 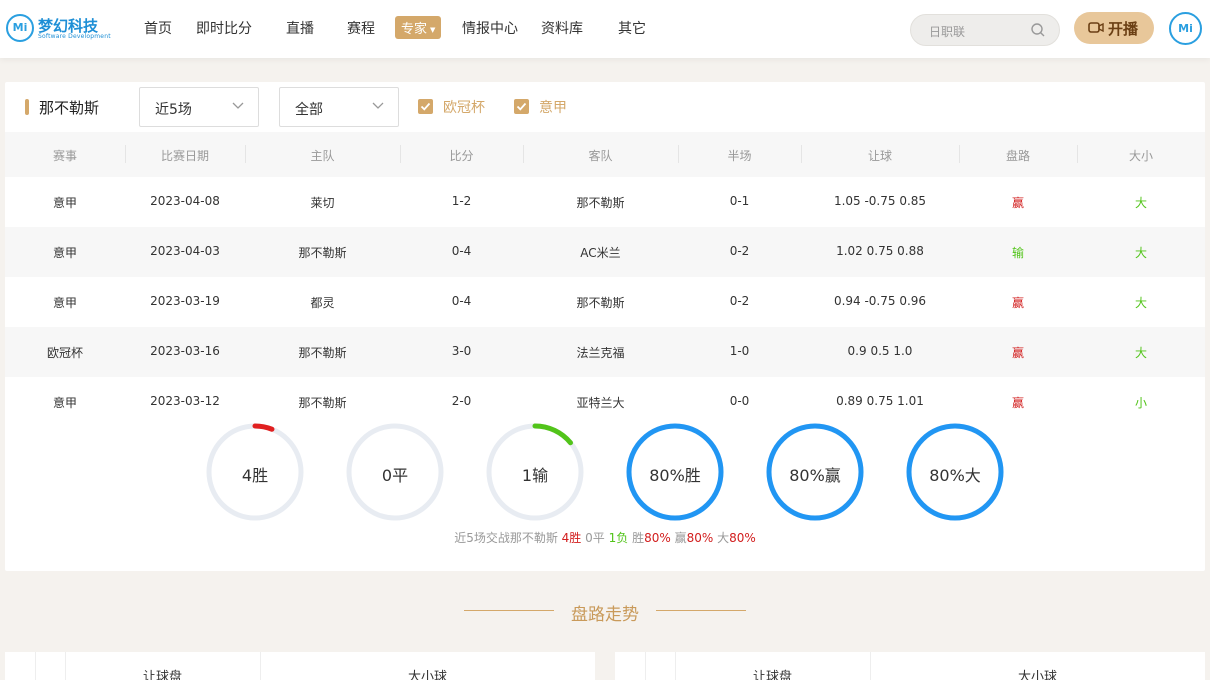 What do you see at coordinates (1140, 353) in the screenshot?
I see `cell-over-under: 大` at bounding box center [1140, 353].